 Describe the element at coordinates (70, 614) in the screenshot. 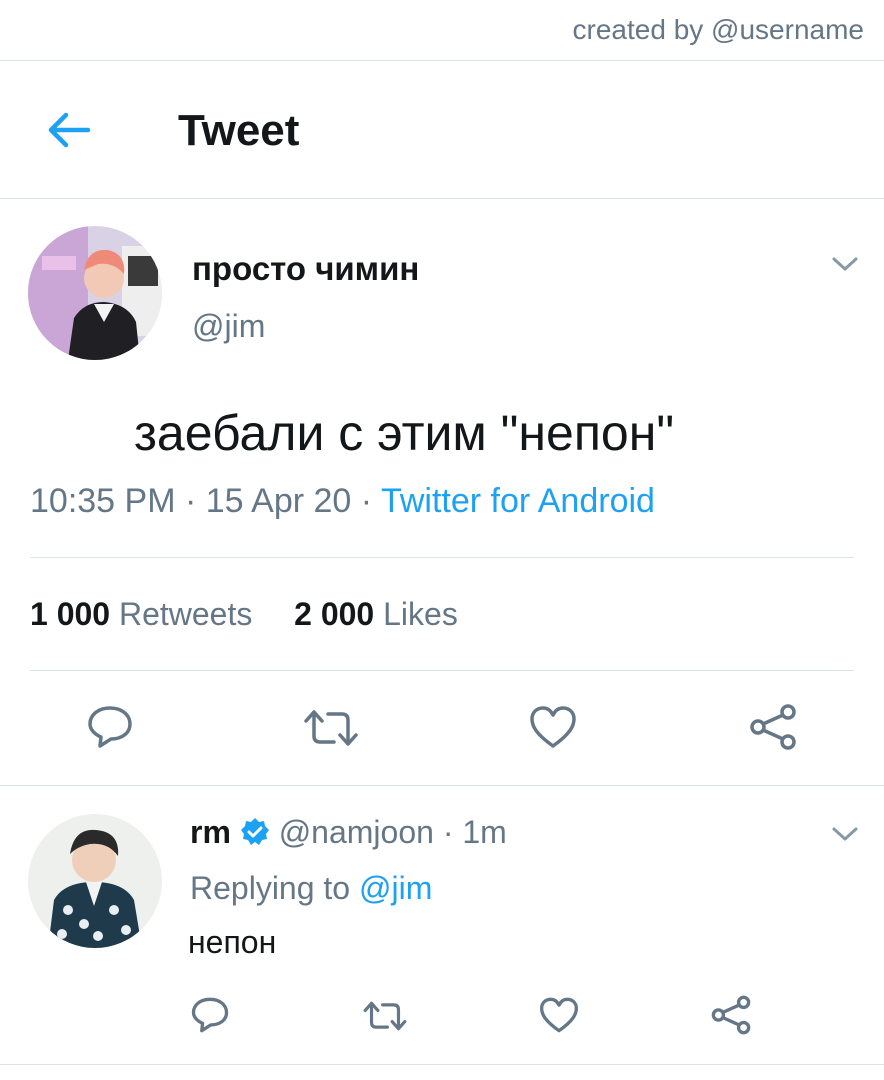

I see `retweets-count: 1 000` at that location.